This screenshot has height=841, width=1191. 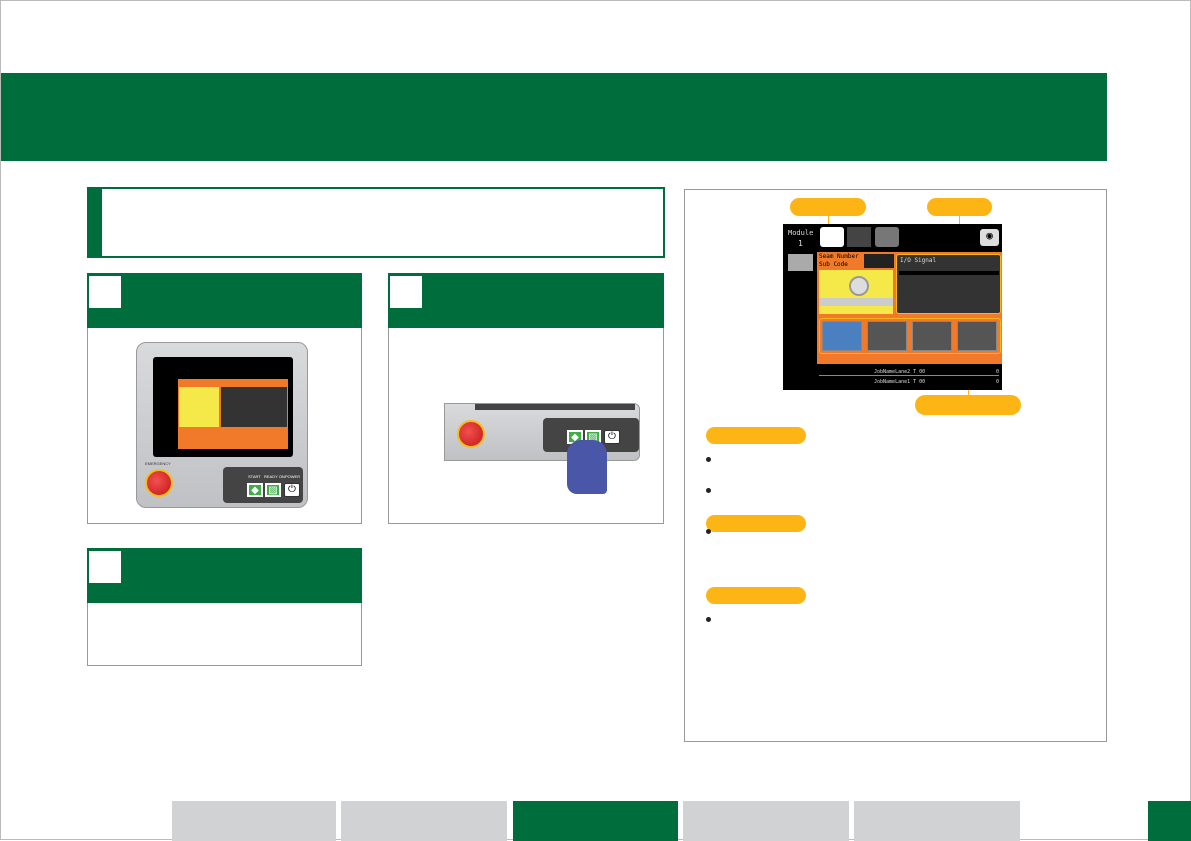 What do you see at coordinates (1169, 821) in the screenshot?
I see `page-number-tab` at bounding box center [1169, 821].